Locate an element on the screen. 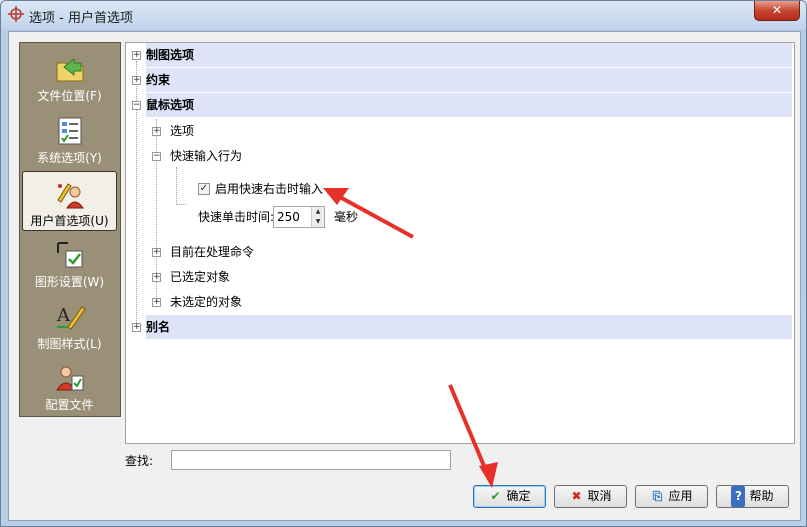  close-button: ✕ is located at coordinates (777, 11).